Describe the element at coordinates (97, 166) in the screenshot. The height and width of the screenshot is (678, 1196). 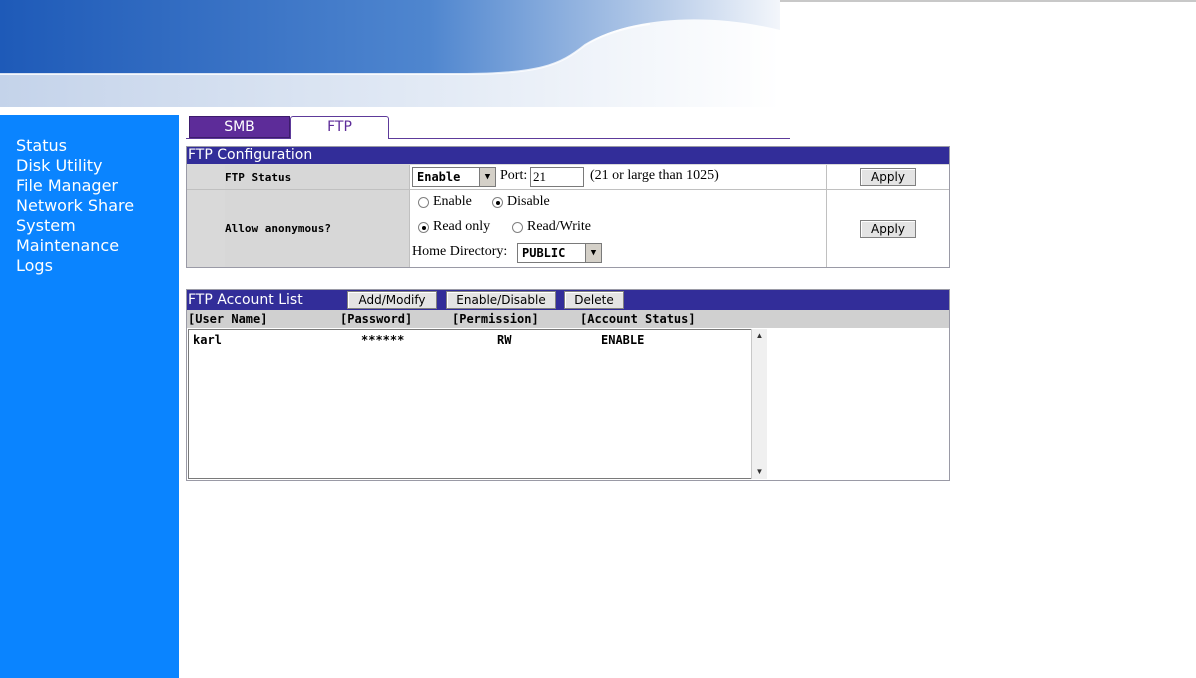
I see `sidebar-item-disk-utility: Disk Utility` at that location.